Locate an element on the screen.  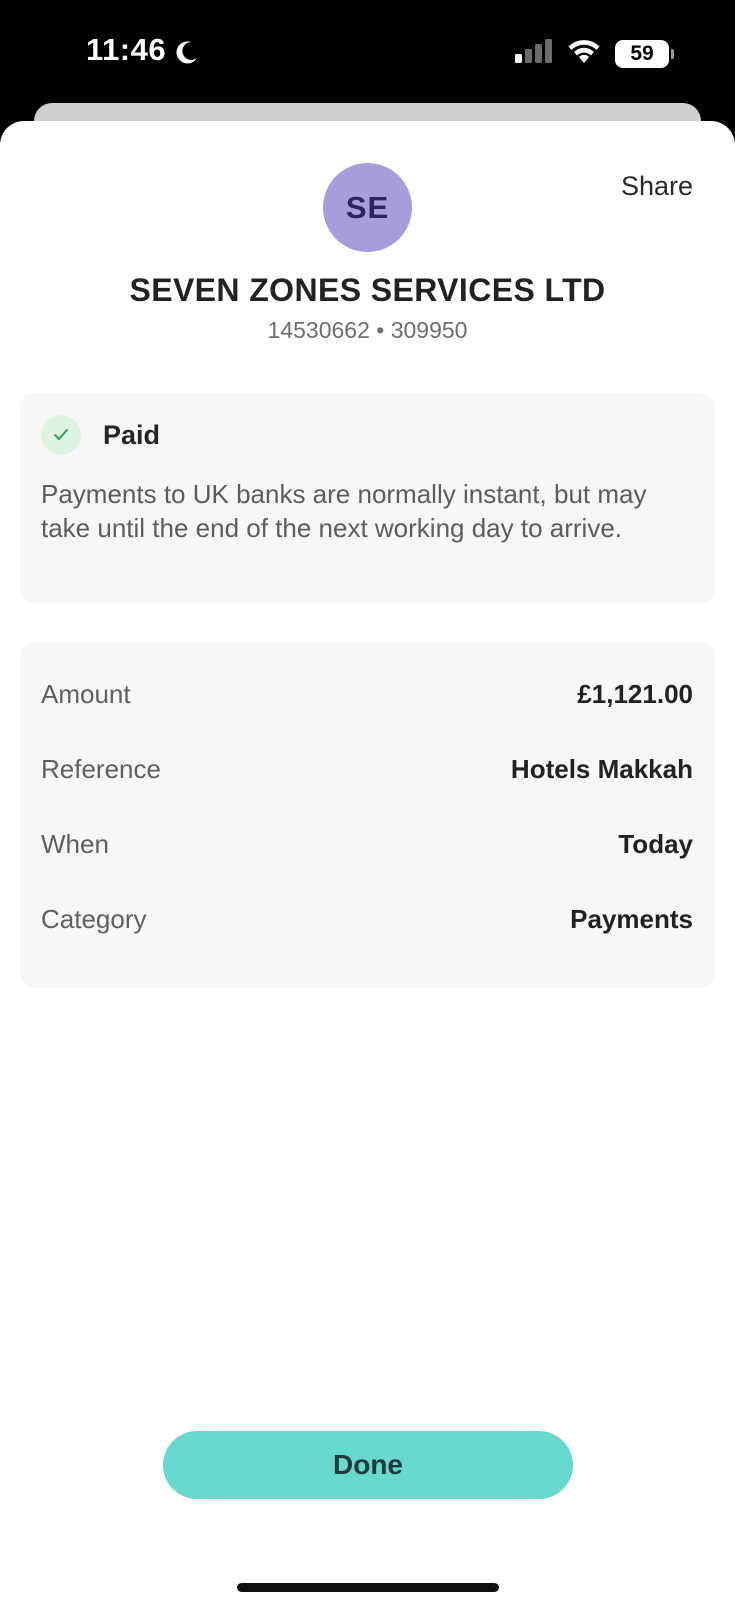
amount-value: £1,121.00 is located at coordinates (635, 694).